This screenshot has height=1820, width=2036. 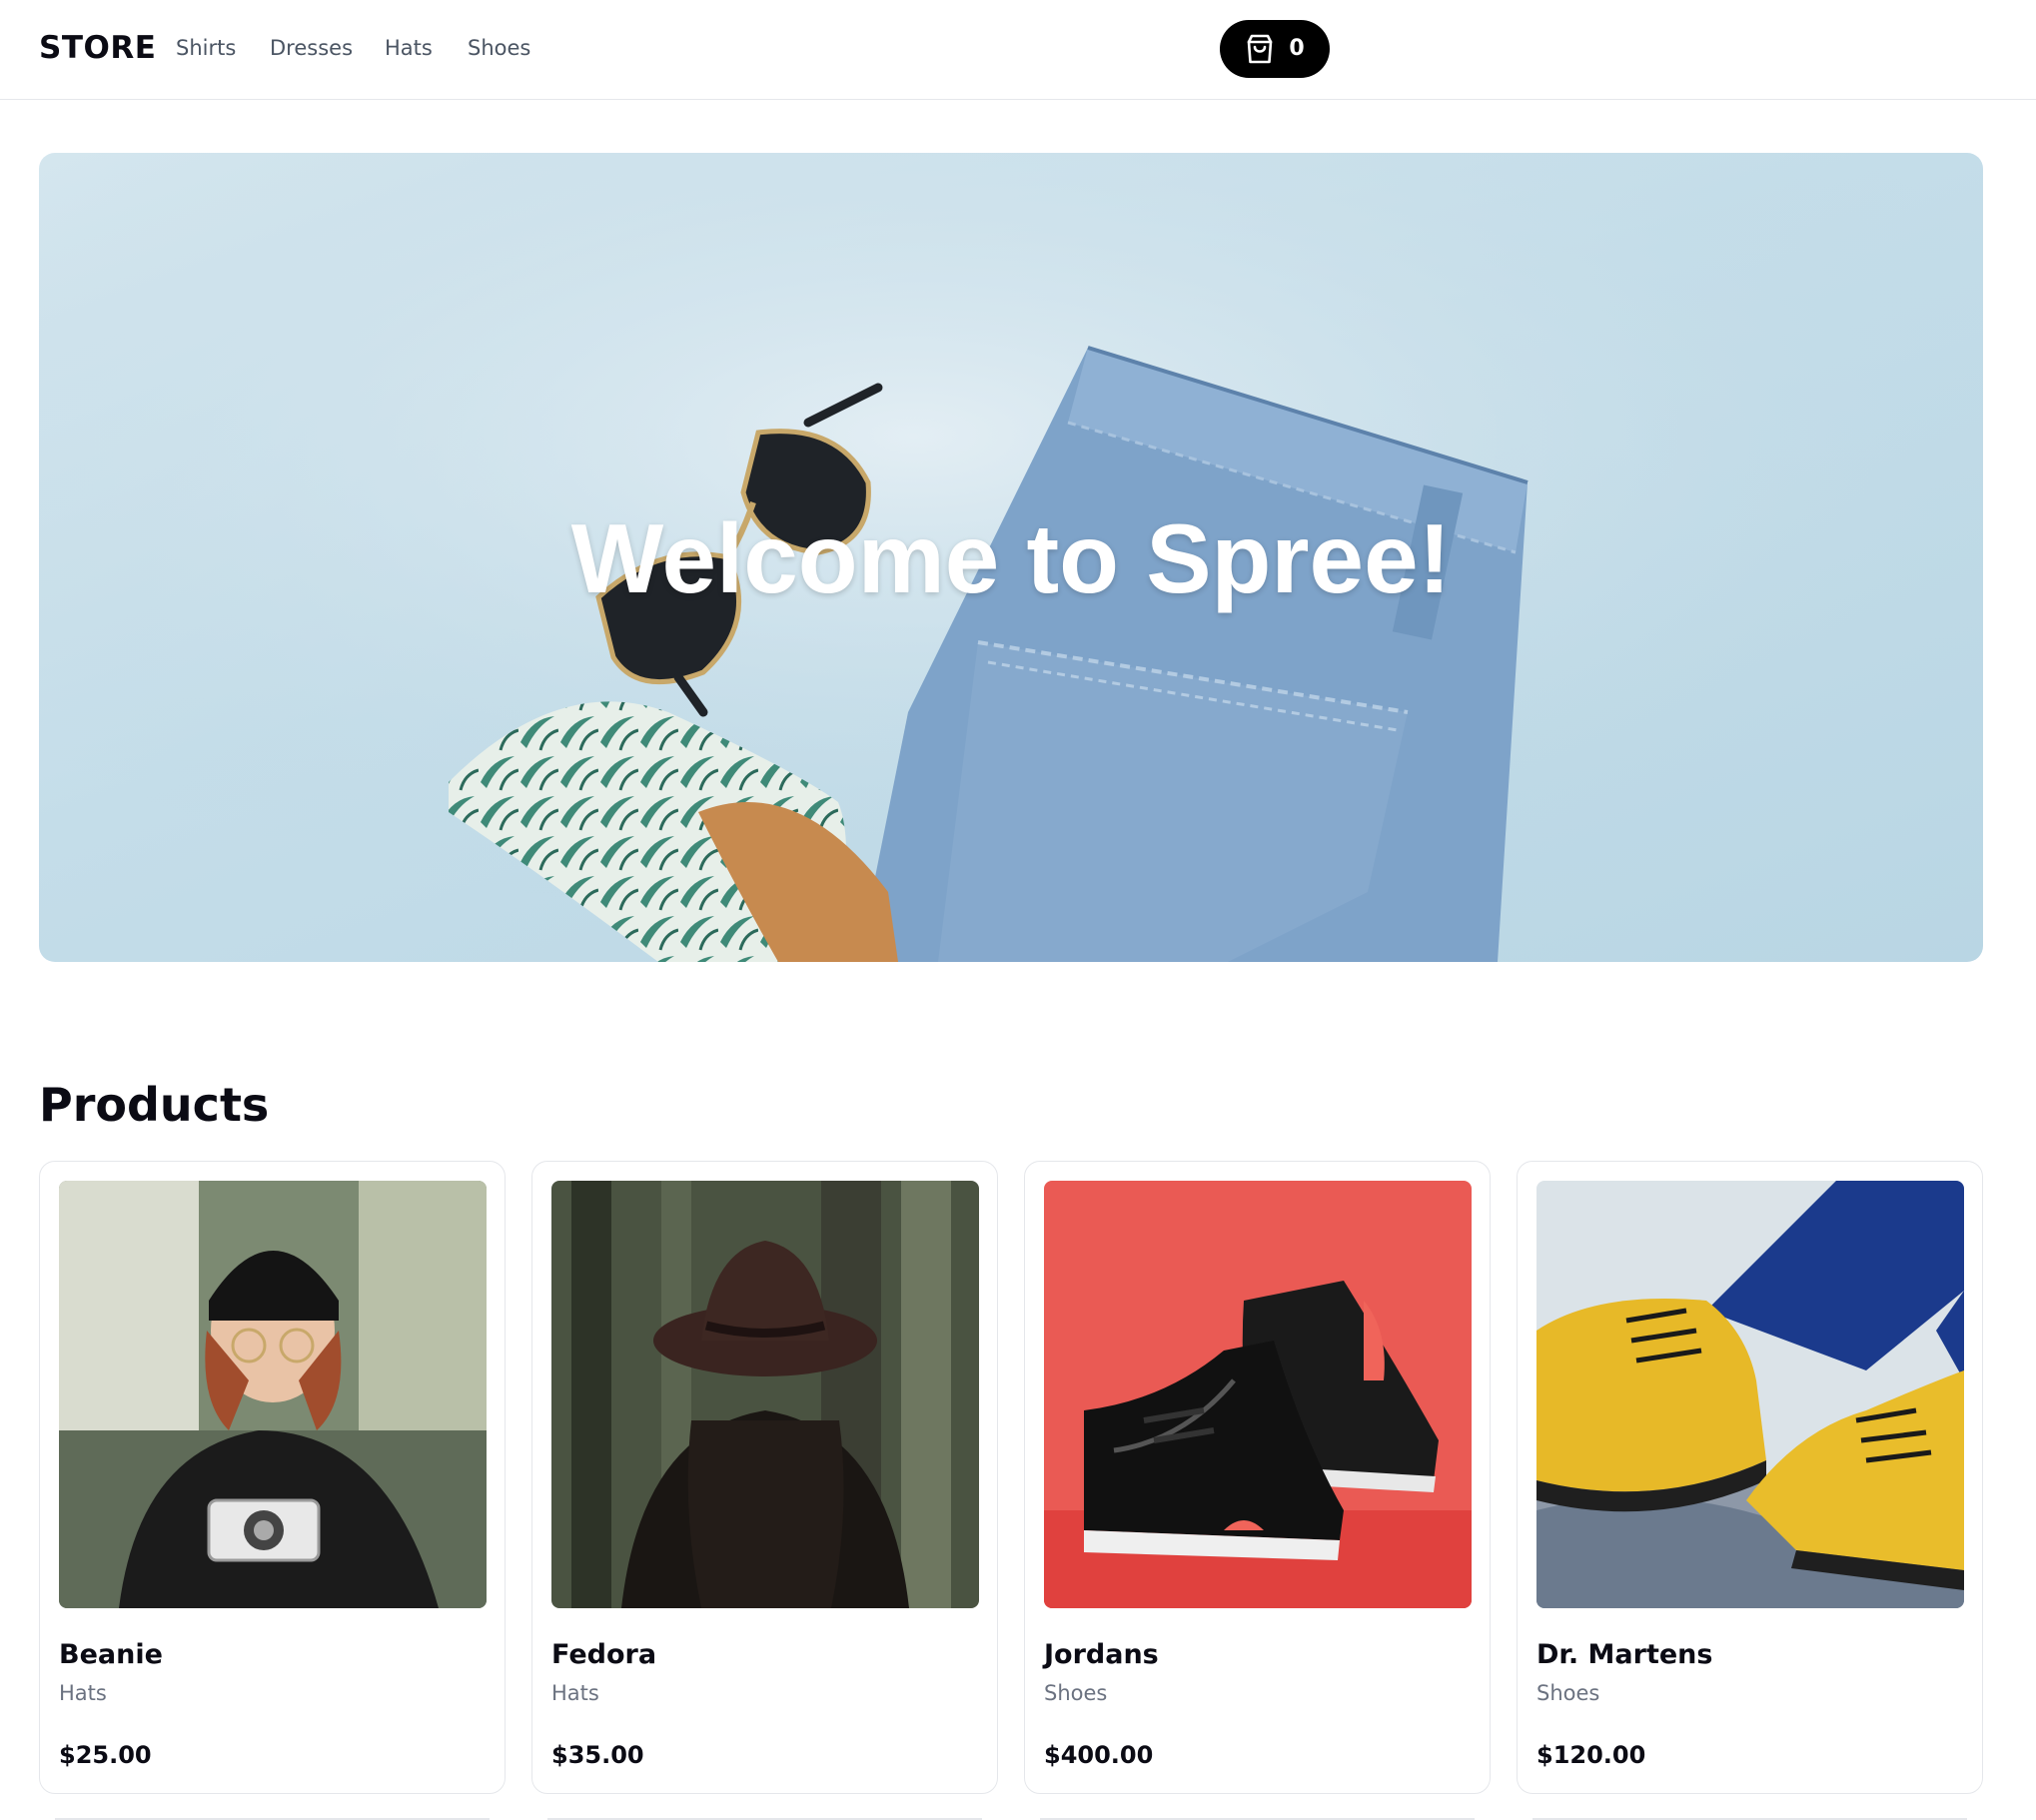 What do you see at coordinates (312, 48) in the screenshot?
I see `nav-item-dresses: Dresses` at bounding box center [312, 48].